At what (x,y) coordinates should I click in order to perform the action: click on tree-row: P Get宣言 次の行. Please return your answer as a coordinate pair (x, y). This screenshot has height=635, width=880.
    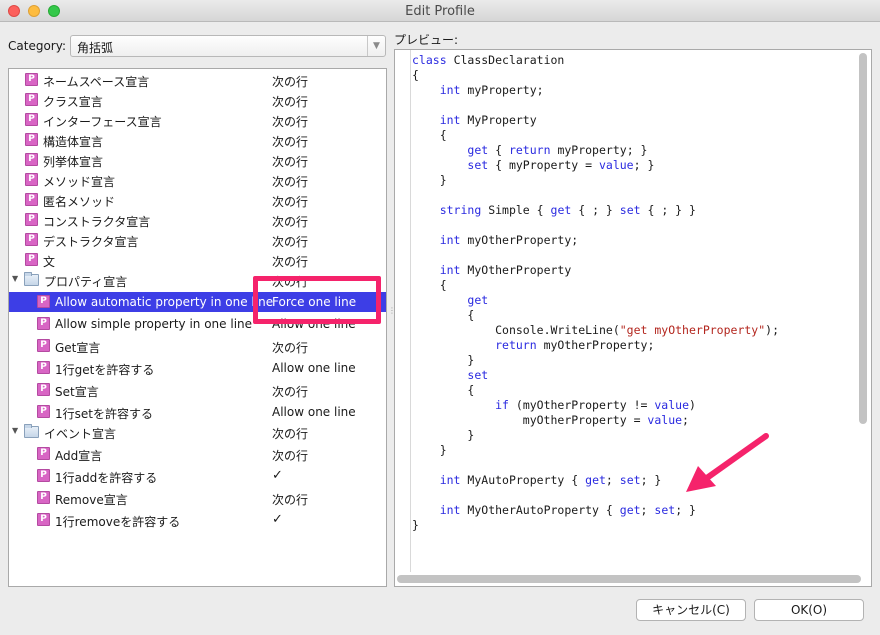
    Looking at the image, I should click on (197, 346).